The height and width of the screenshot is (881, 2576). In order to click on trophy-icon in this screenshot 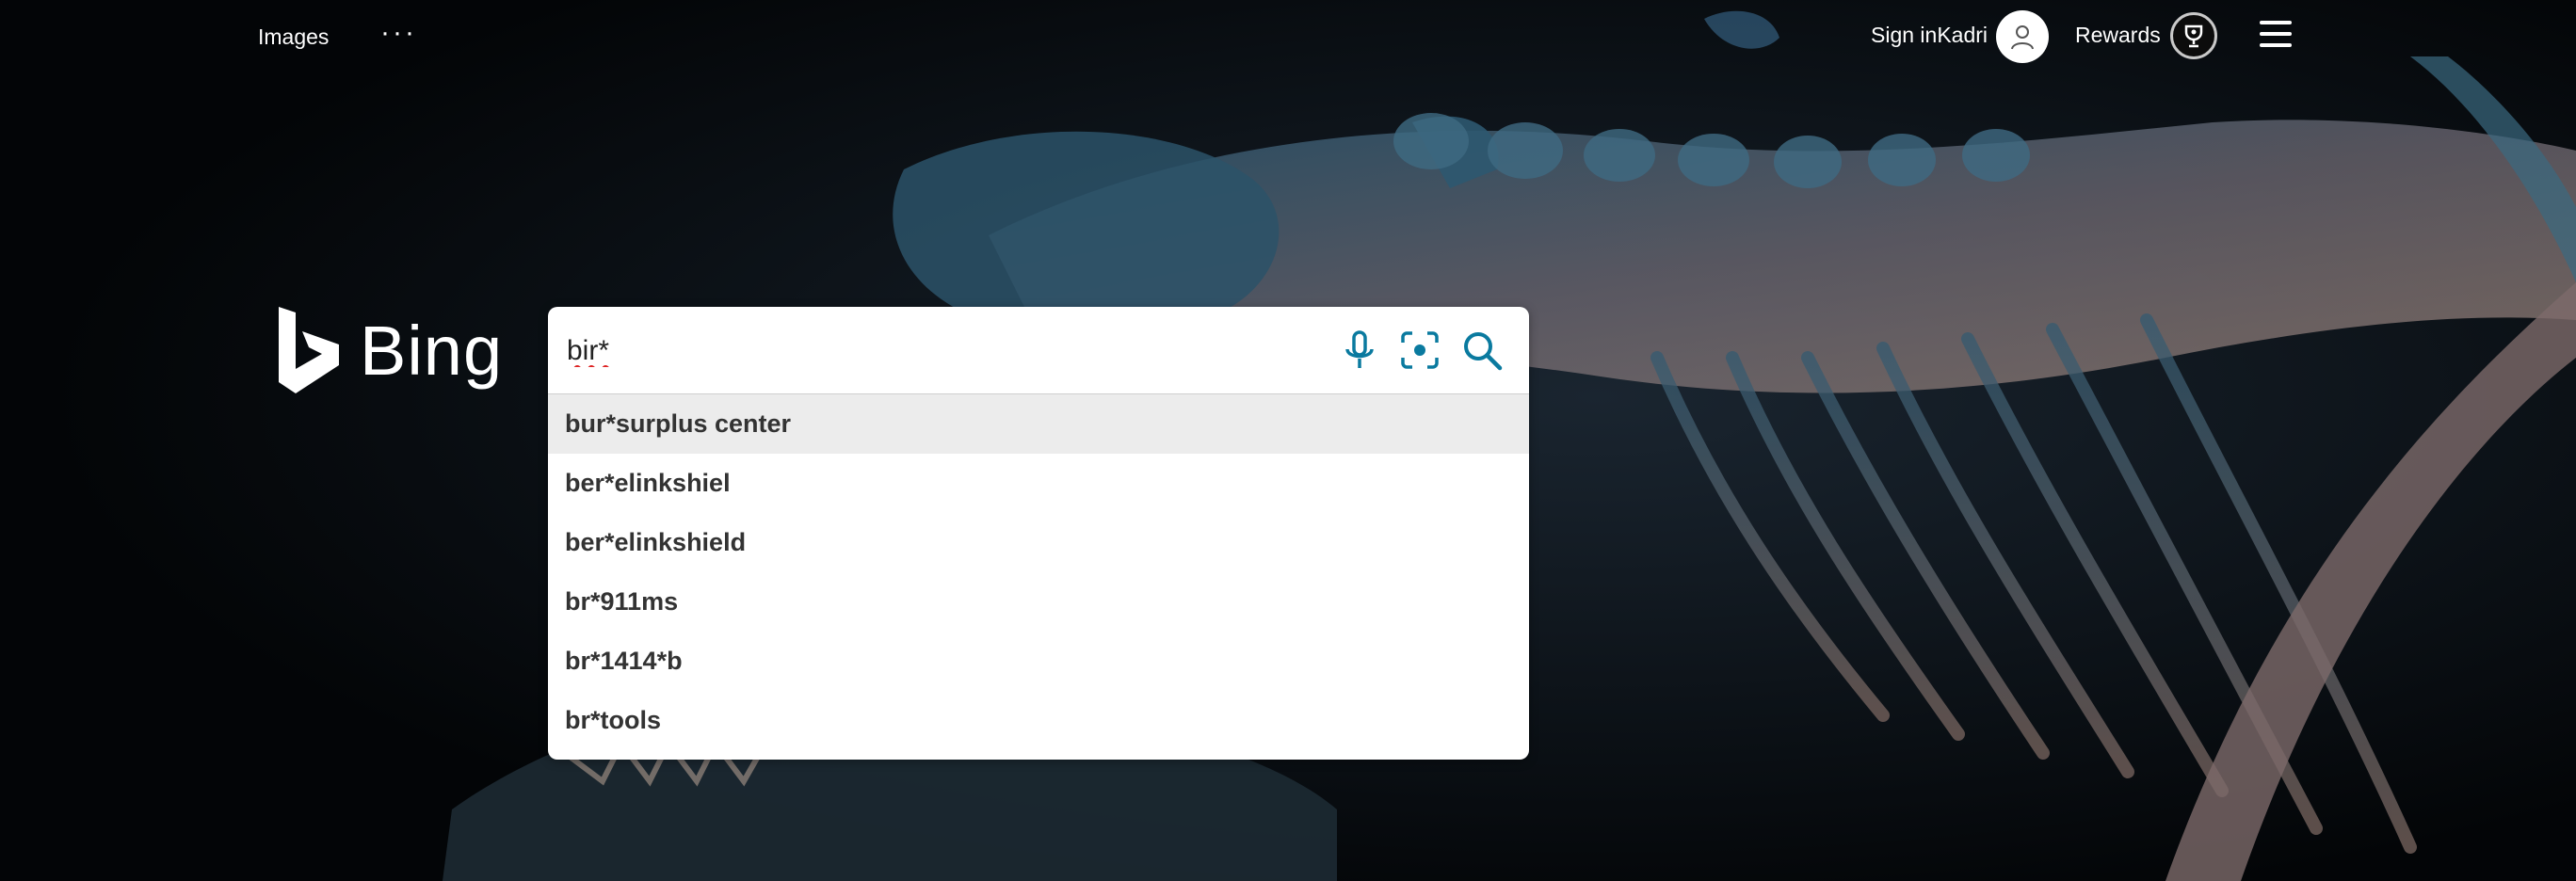, I will do `click(2193, 36)`.